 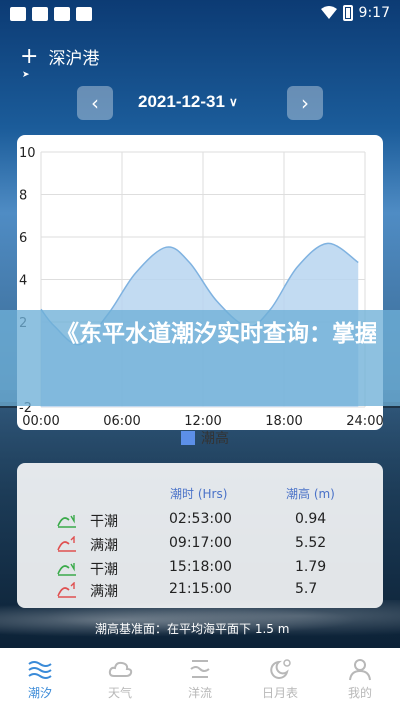 What do you see at coordinates (359, 693) in the screenshot?
I see `nav-tab-label: 我的` at bounding box center [359, 693].